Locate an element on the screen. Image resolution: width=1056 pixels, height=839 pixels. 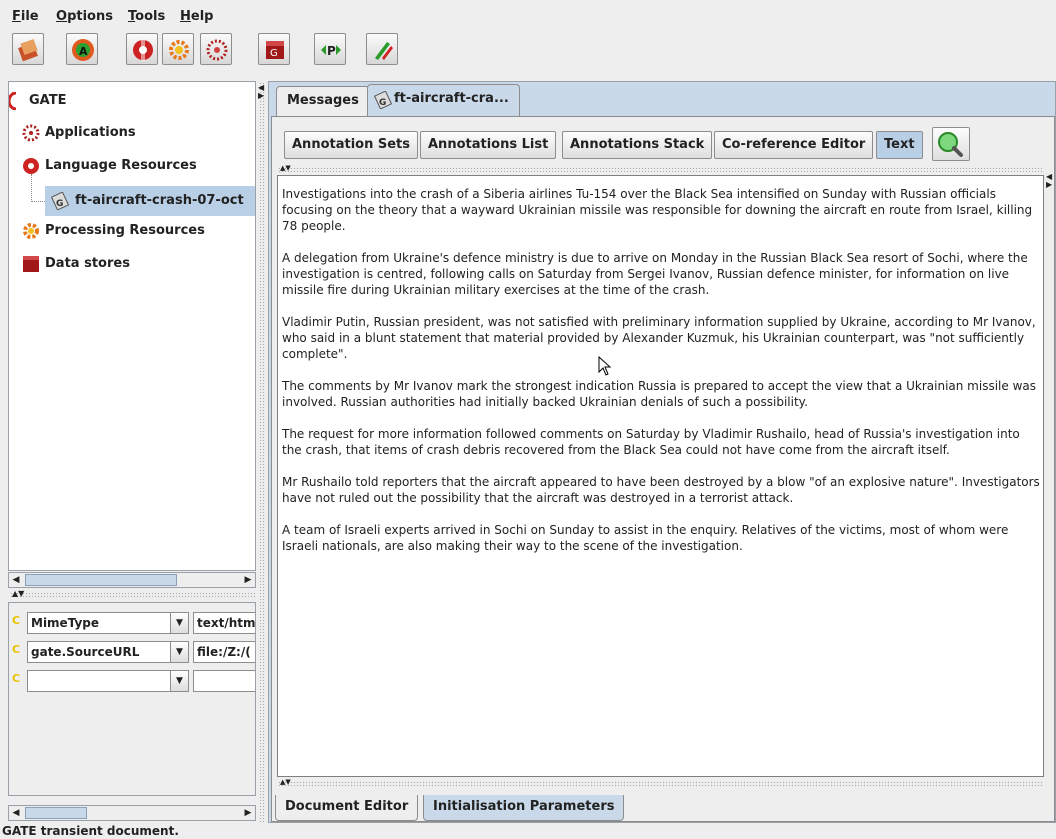
annotation-sets-button: Annotation Sets is located at coordinates (351, 145).